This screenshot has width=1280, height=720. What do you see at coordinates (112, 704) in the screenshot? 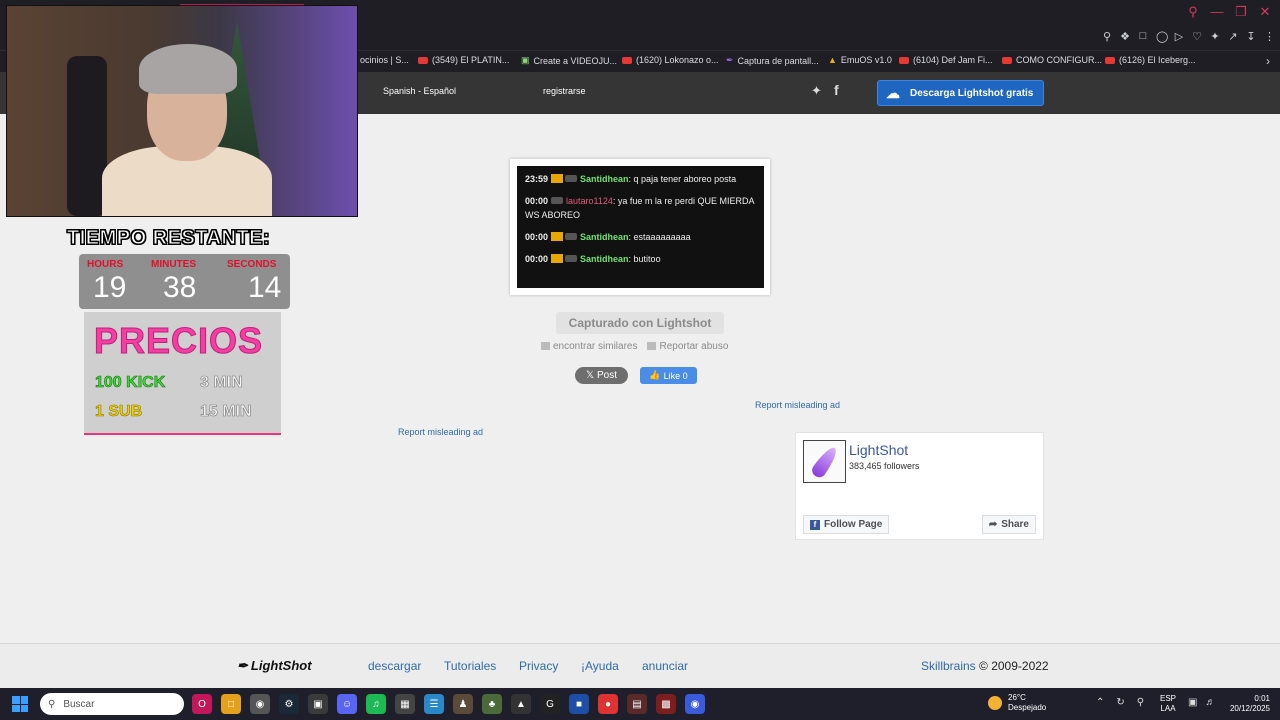
I see `taskbar-search: ⚲ Buscar` at bounding box center [112, 704].